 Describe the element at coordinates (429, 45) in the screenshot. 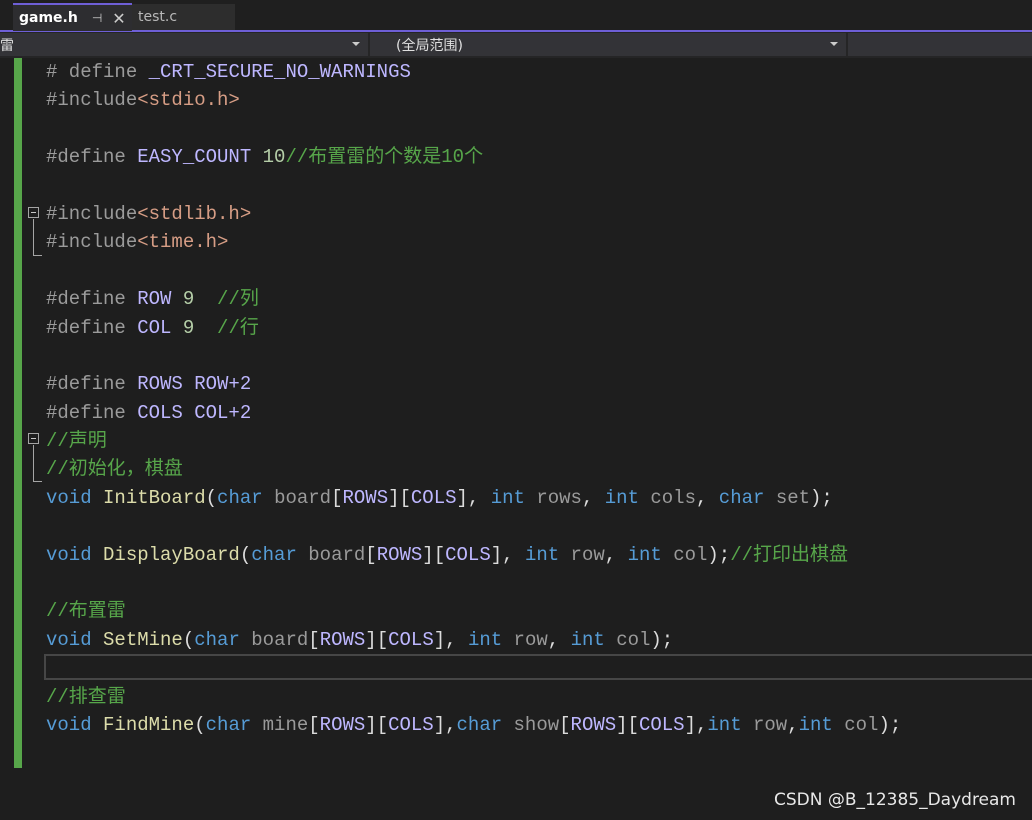

I see `scope-label: (全局范围)` at that location.